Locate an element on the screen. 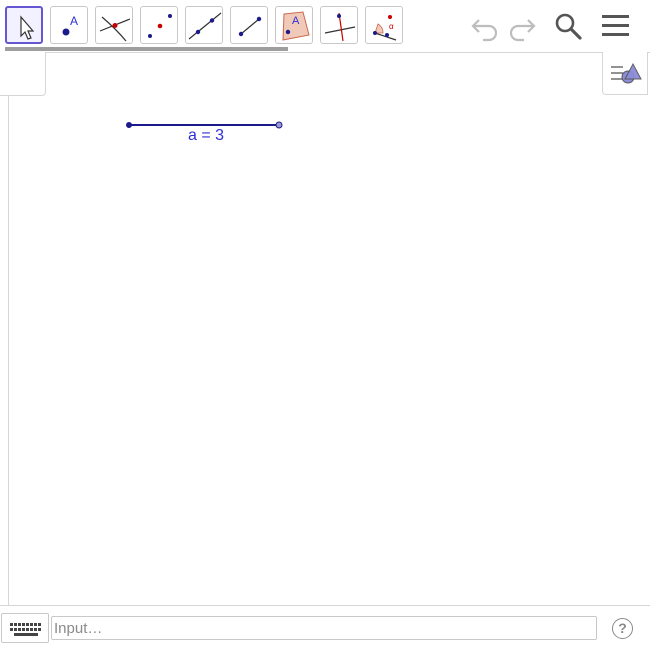 The width and height of the screenshot is (650, 651). move-arrow-icon is located at coordinates (27, 27).